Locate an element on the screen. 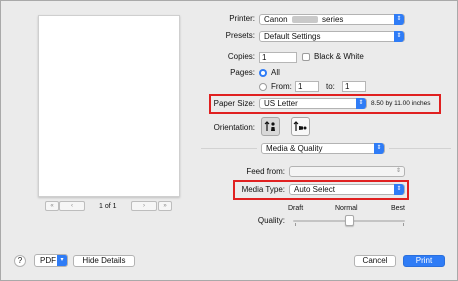 This screenshot has height=281, width=458. paper-size-select: US Letter ⇕ is located at coordinates (313, 103).